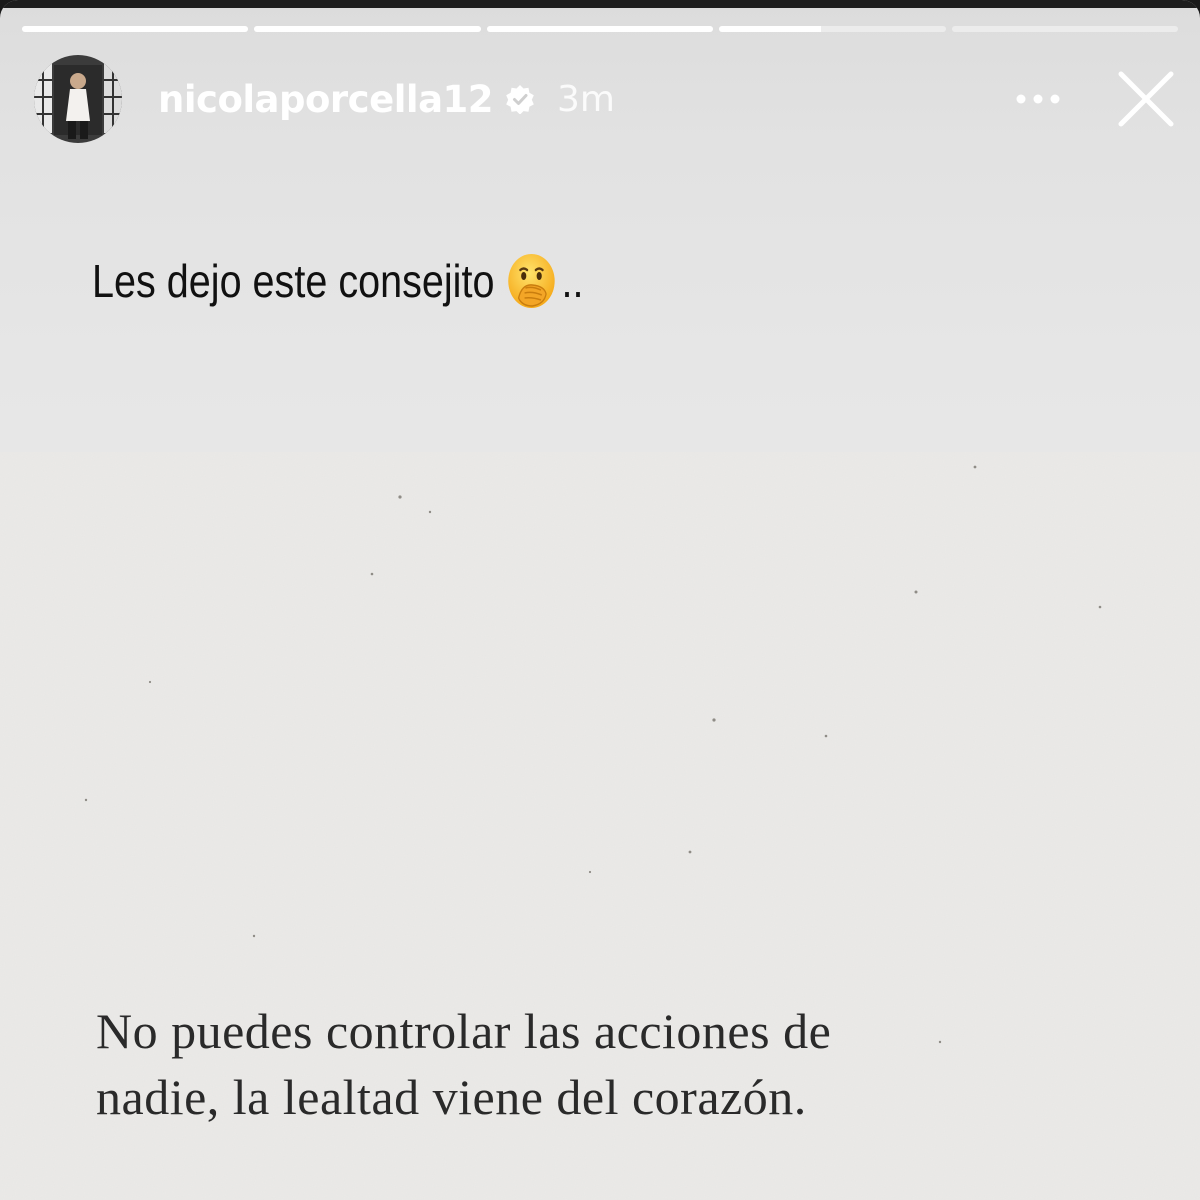 The image size is (1200, 1200). I want to click on close-icon, so click(1146, 99).